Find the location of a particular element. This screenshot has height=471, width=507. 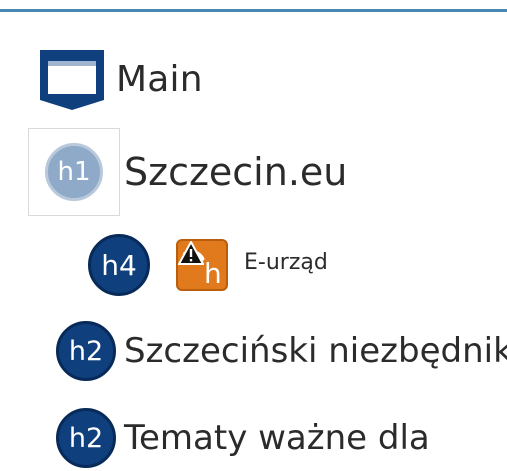

tree-item-main: Main is located at coordinates (119, 79).